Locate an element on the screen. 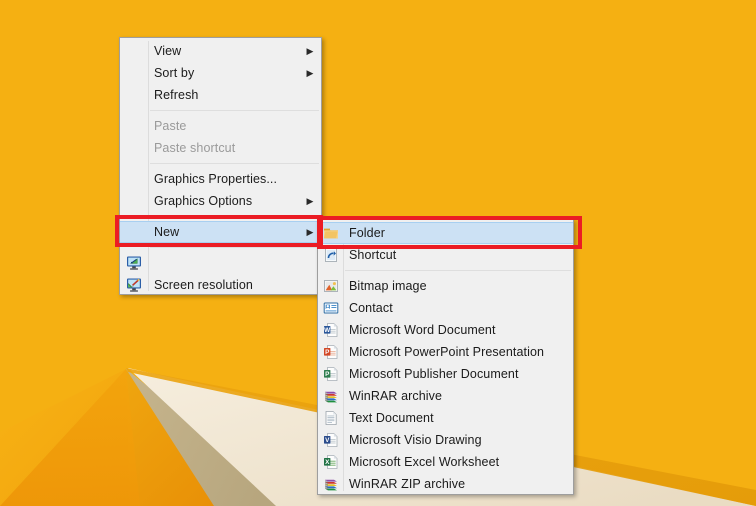 Image resolution: width=756 pixels, height=506 pixels. svg-text: X is located at coordinates (327, 462).